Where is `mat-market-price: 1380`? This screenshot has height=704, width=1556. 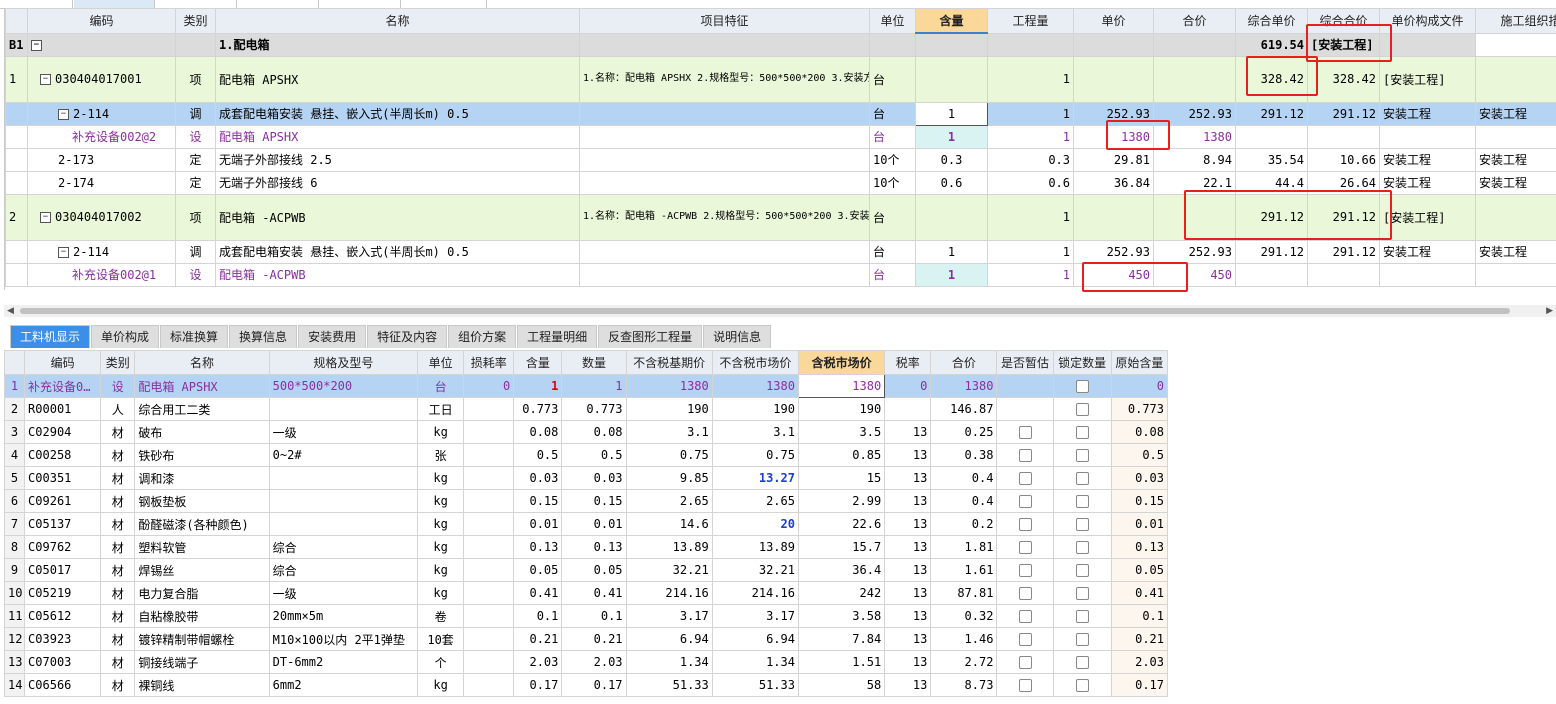 mat-market-price: 1380 is located at coordinates (755, 386).